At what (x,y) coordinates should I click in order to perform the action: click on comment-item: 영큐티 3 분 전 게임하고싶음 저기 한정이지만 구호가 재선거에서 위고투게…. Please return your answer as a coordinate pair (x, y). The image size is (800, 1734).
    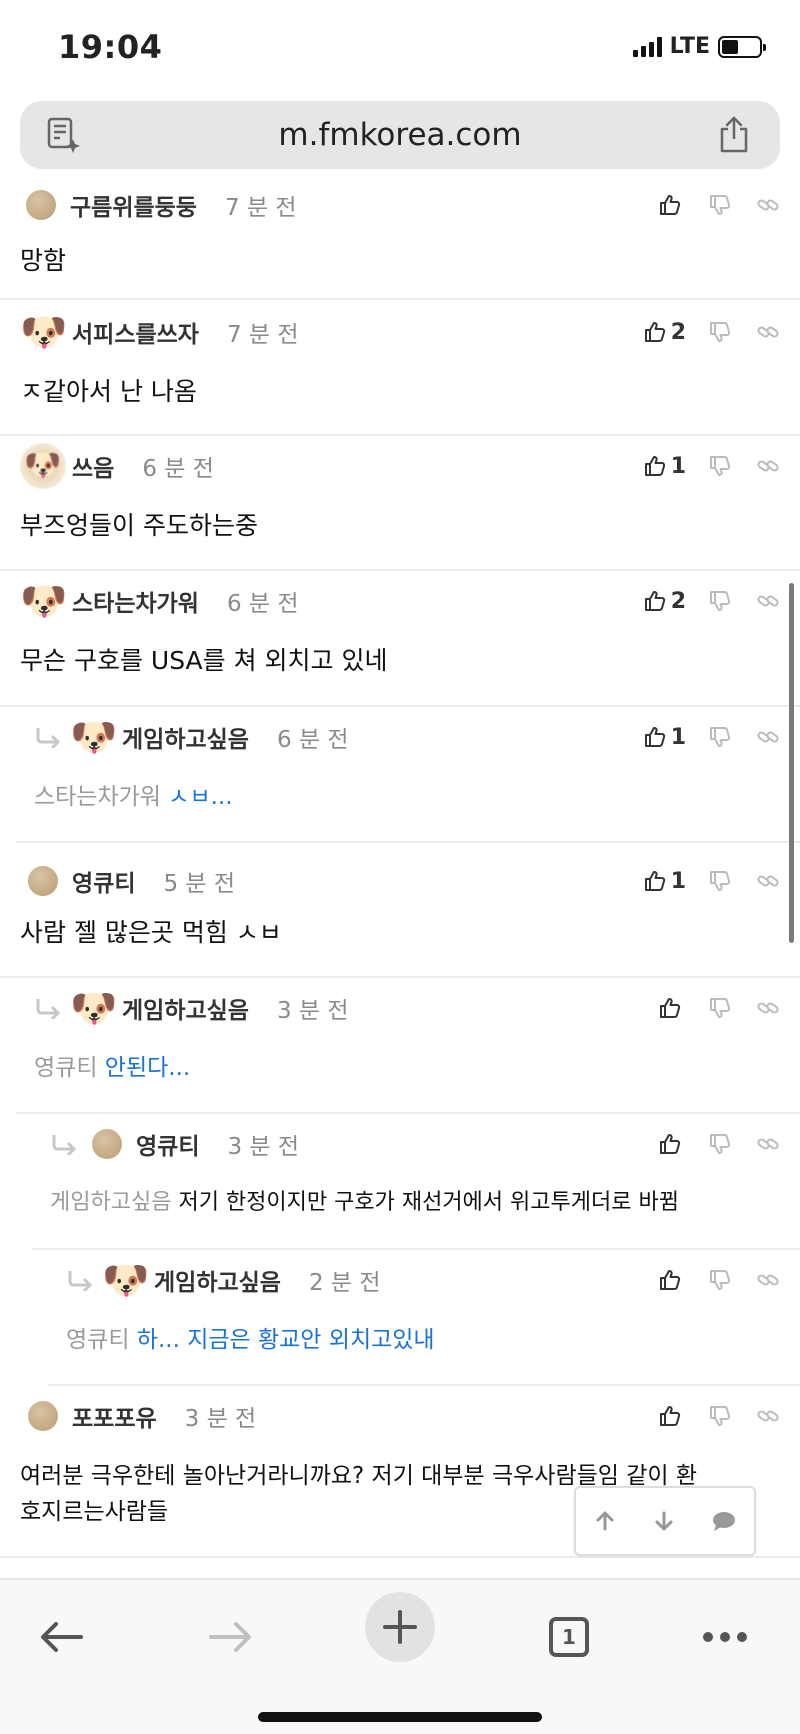
    Looking at the image, I should click on (416, 1182).